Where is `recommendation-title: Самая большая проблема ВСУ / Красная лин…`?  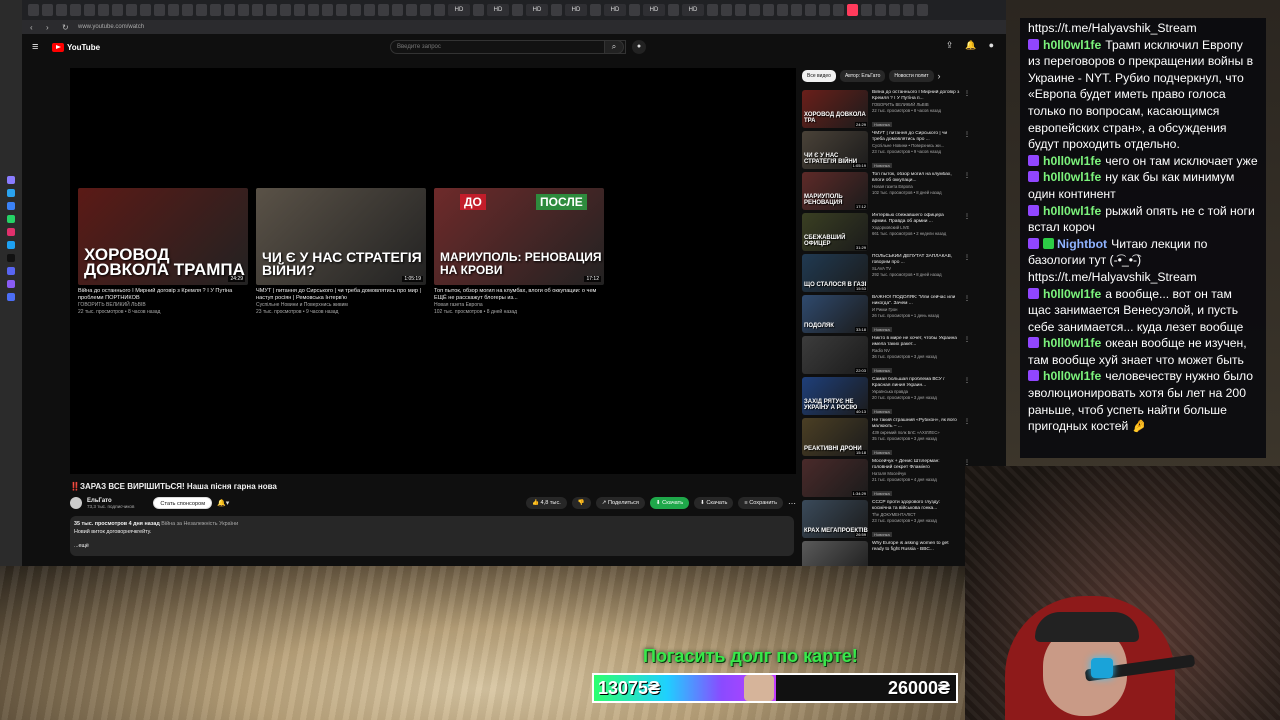
recommendation-title: Самая большая проблема ВСУ / Красная лин… is located at coordinates (916, 383).